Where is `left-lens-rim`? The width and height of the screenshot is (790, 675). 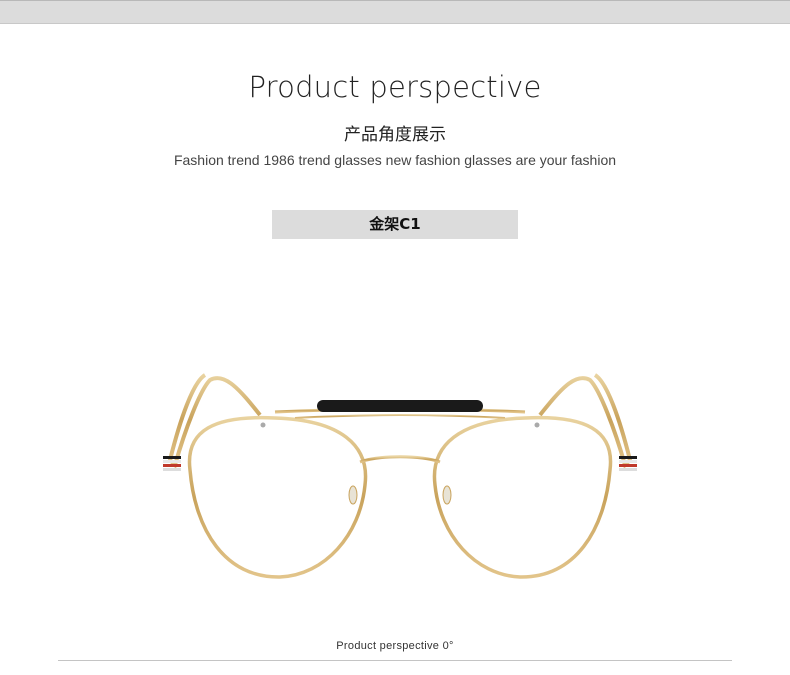
left-lens-rim is located at coordinates (277, 497).